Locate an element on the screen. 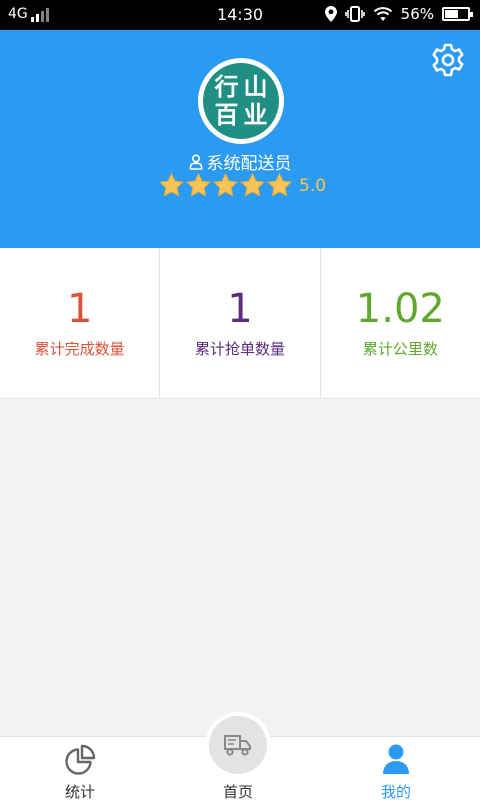 Image resolution: width=480 pixels, height=800 pixels. battery-percent: 56% is located at coordinates (417, 14).